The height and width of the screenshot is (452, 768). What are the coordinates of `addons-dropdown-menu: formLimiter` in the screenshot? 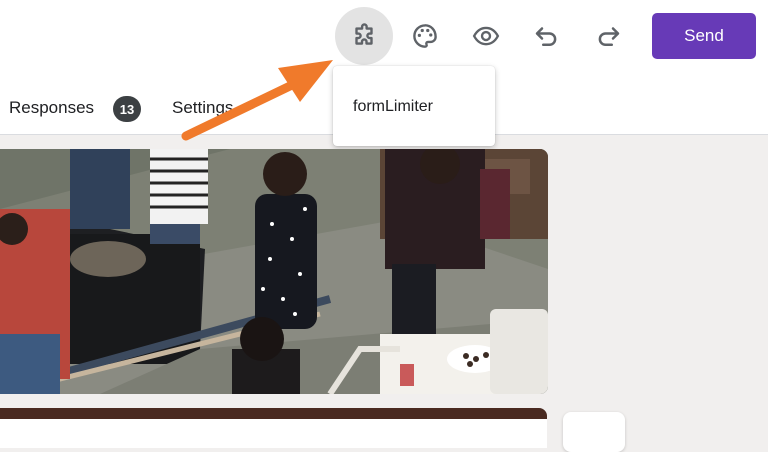 It's located at (414, 106).